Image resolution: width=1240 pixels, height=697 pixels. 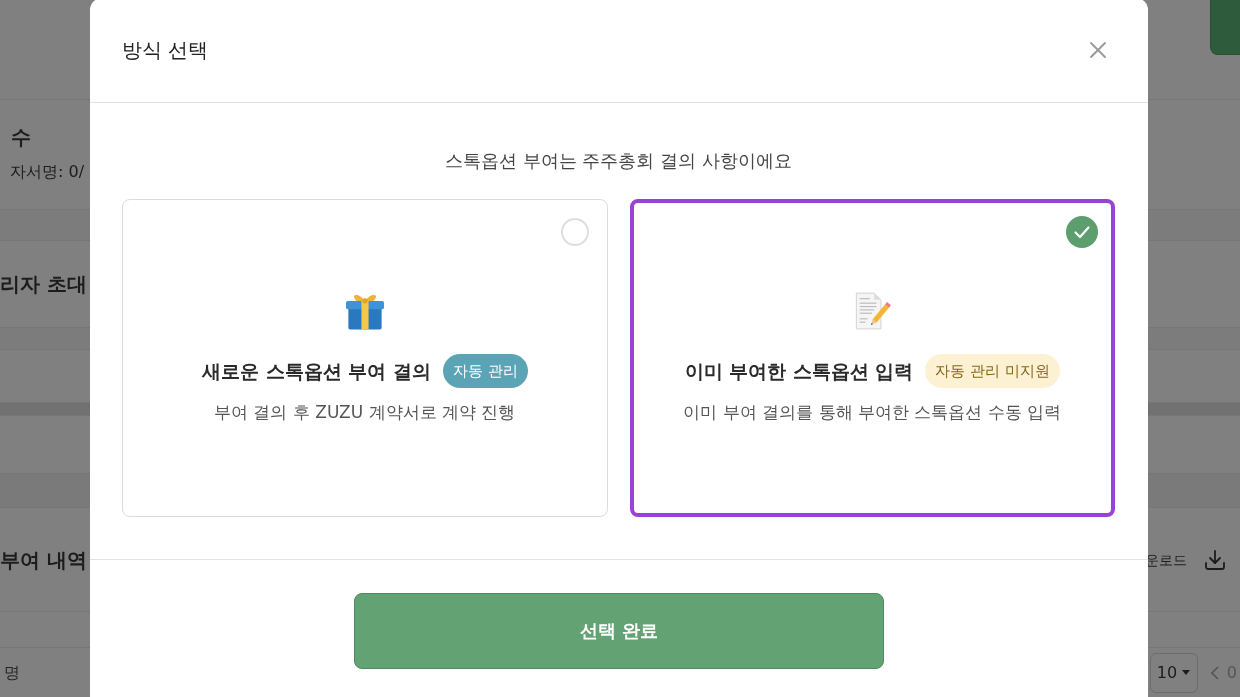 What do you see at coordinates (43, 559) in the screenshot?
I see `section-title: 부여 내역` at bounding box center [43, 559].